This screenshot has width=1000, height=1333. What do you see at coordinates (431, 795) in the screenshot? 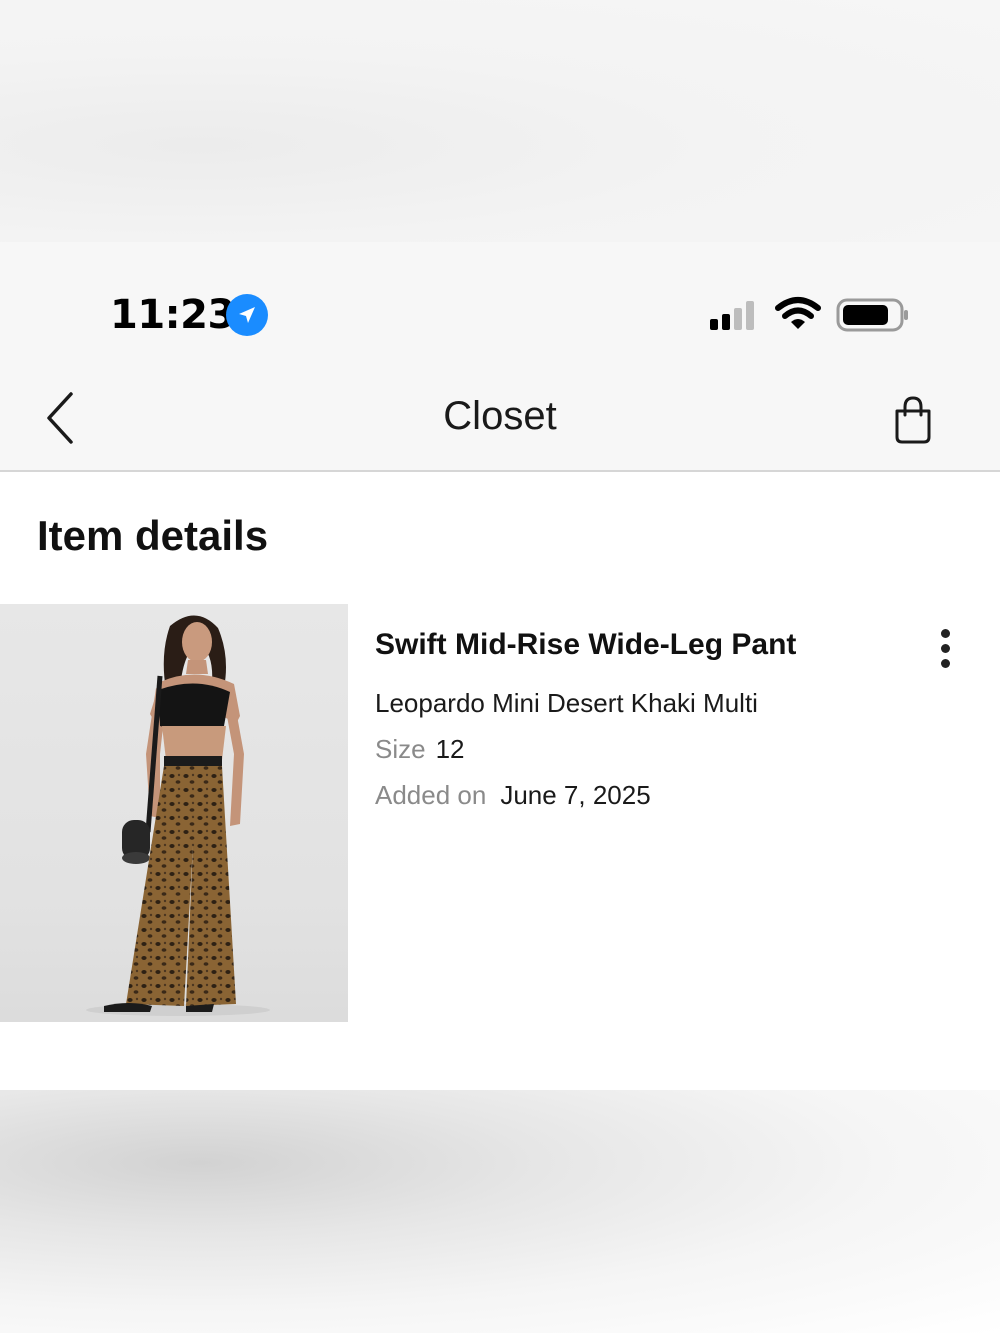
I see `added-on-label: Added on` at bounding box center [431, 795].